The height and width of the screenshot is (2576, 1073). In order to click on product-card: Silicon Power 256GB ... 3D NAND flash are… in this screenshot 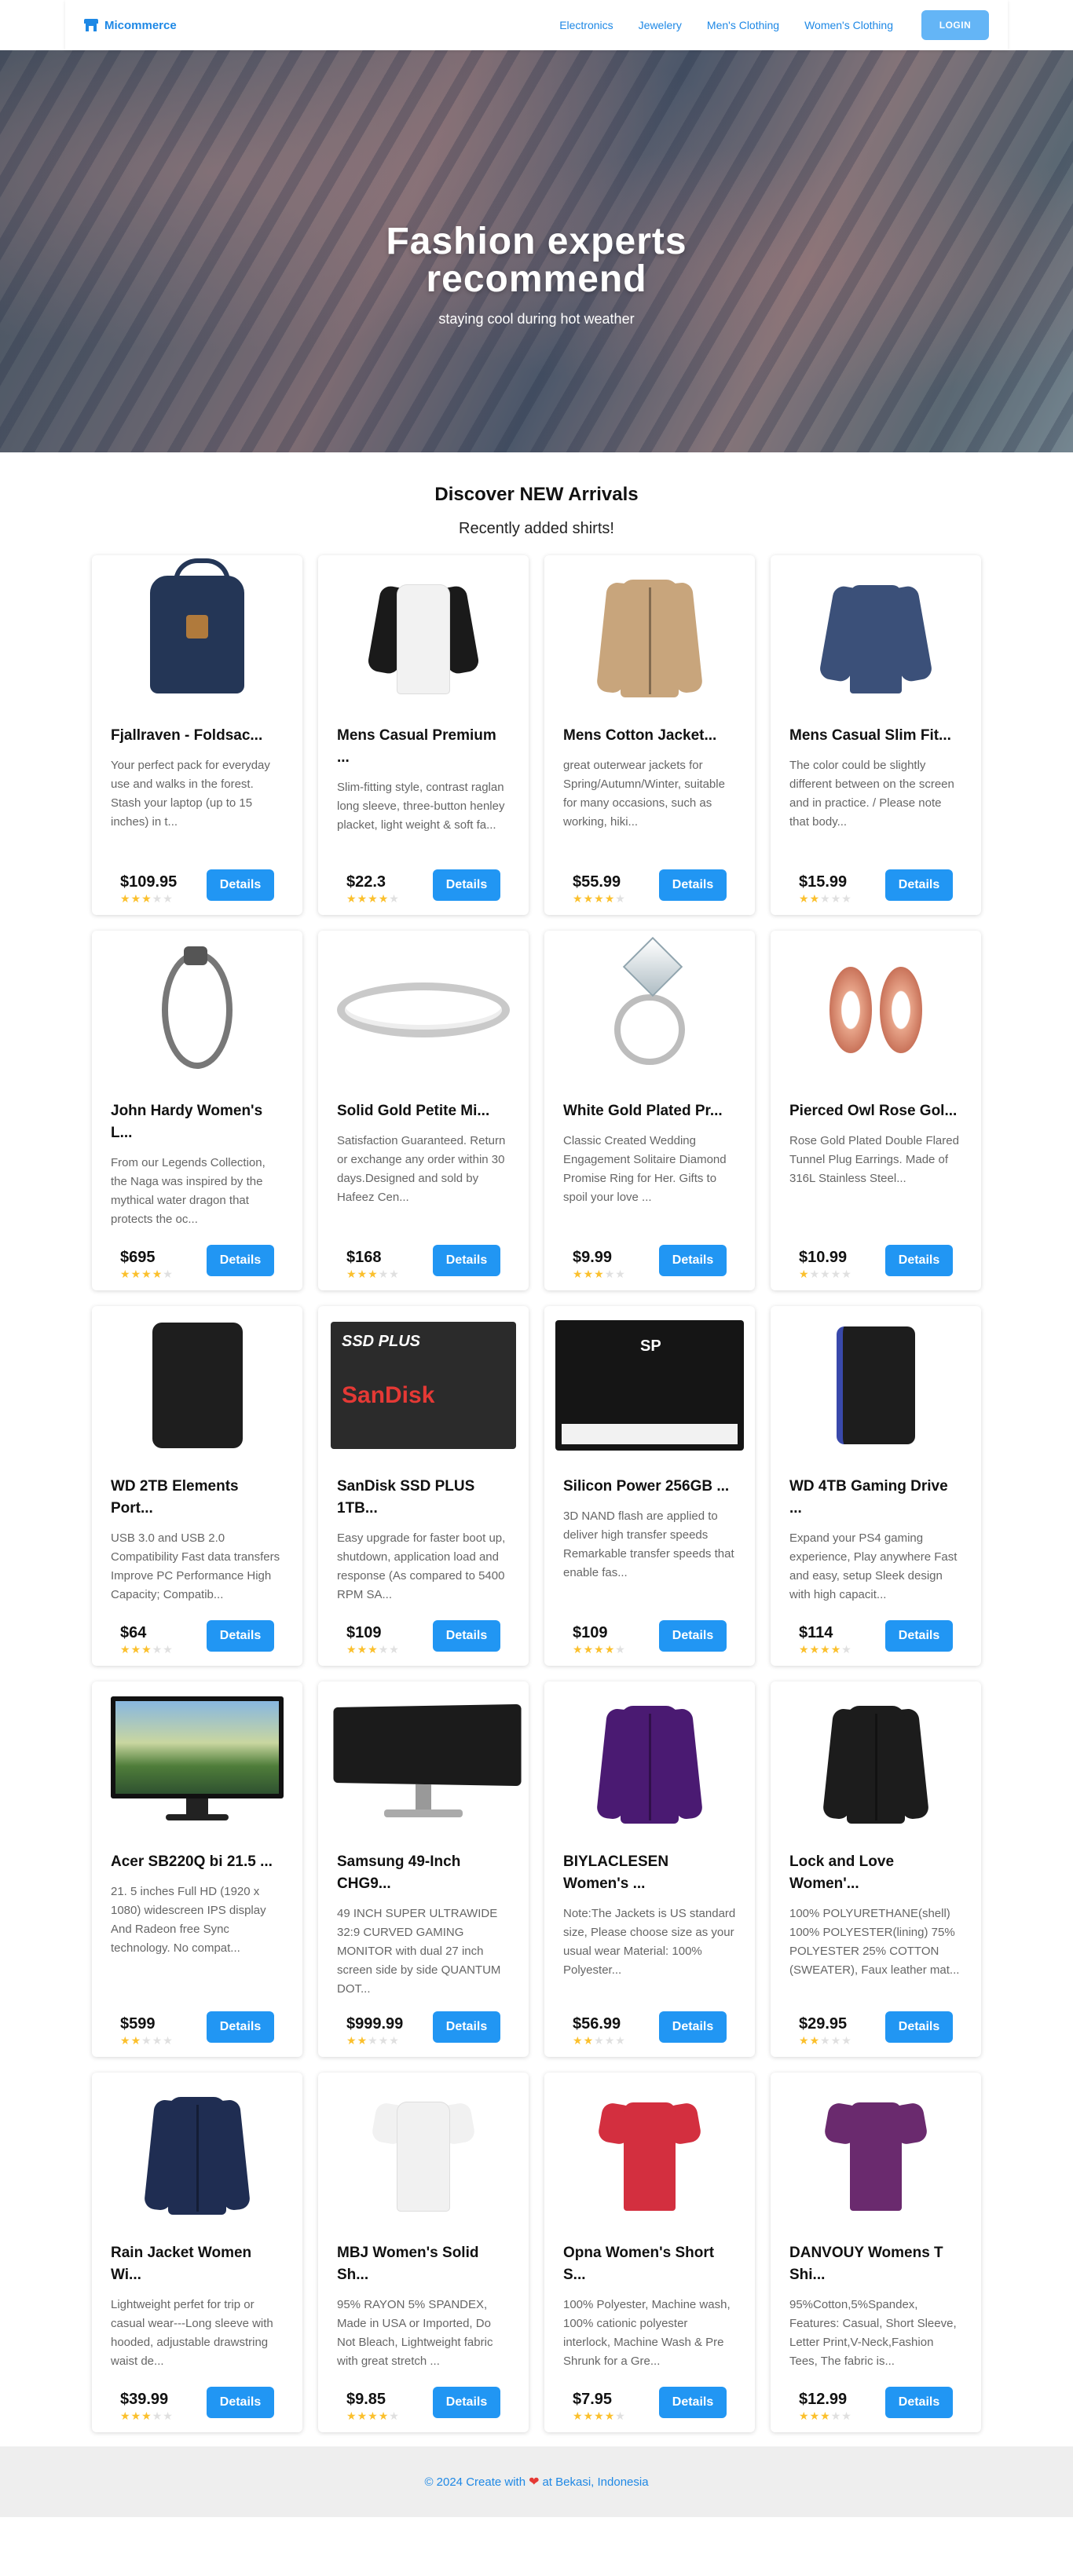, I will do `click(649, 1486)`.